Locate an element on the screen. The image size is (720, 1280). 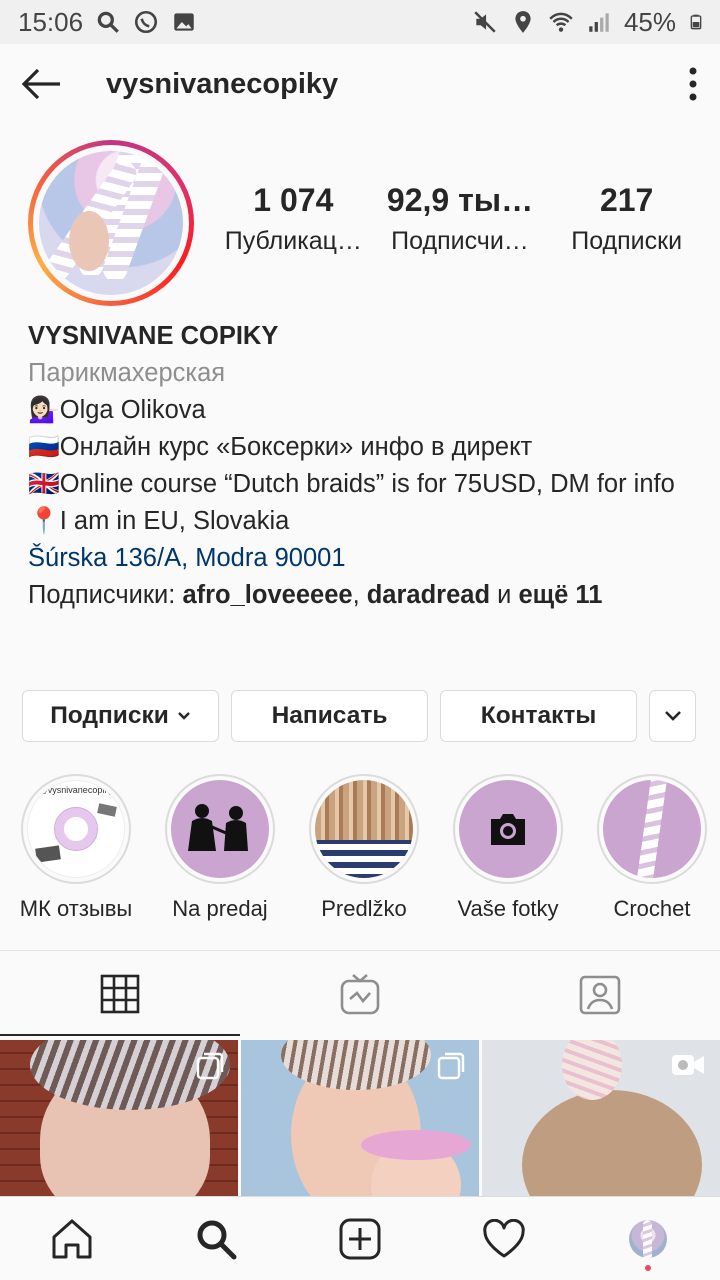
following-count: 217 is located at coordinates (626, 200).